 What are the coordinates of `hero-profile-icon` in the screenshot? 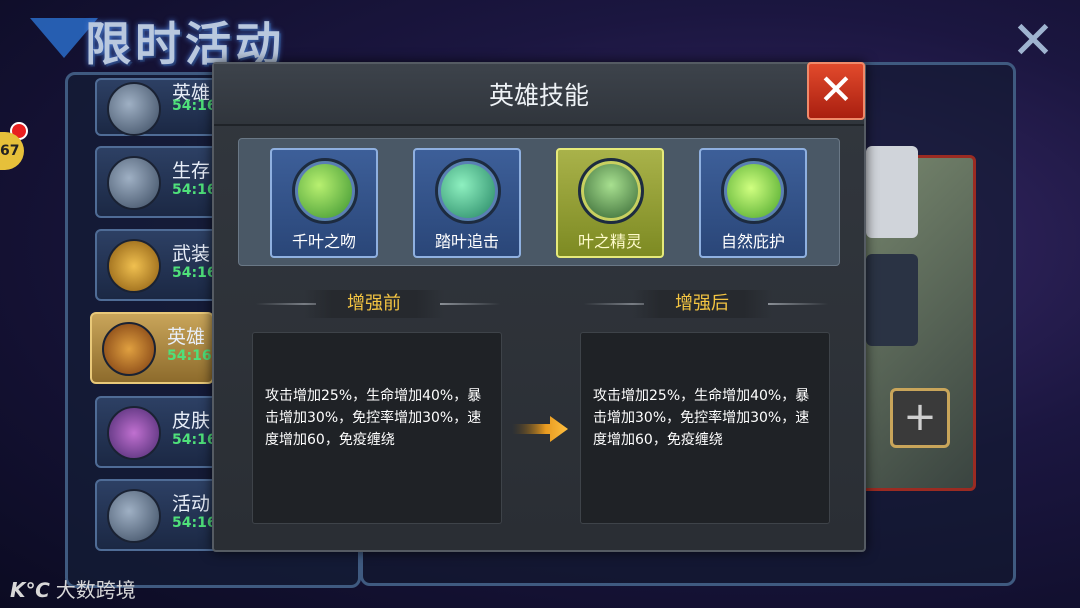 It's located at (892, 300).